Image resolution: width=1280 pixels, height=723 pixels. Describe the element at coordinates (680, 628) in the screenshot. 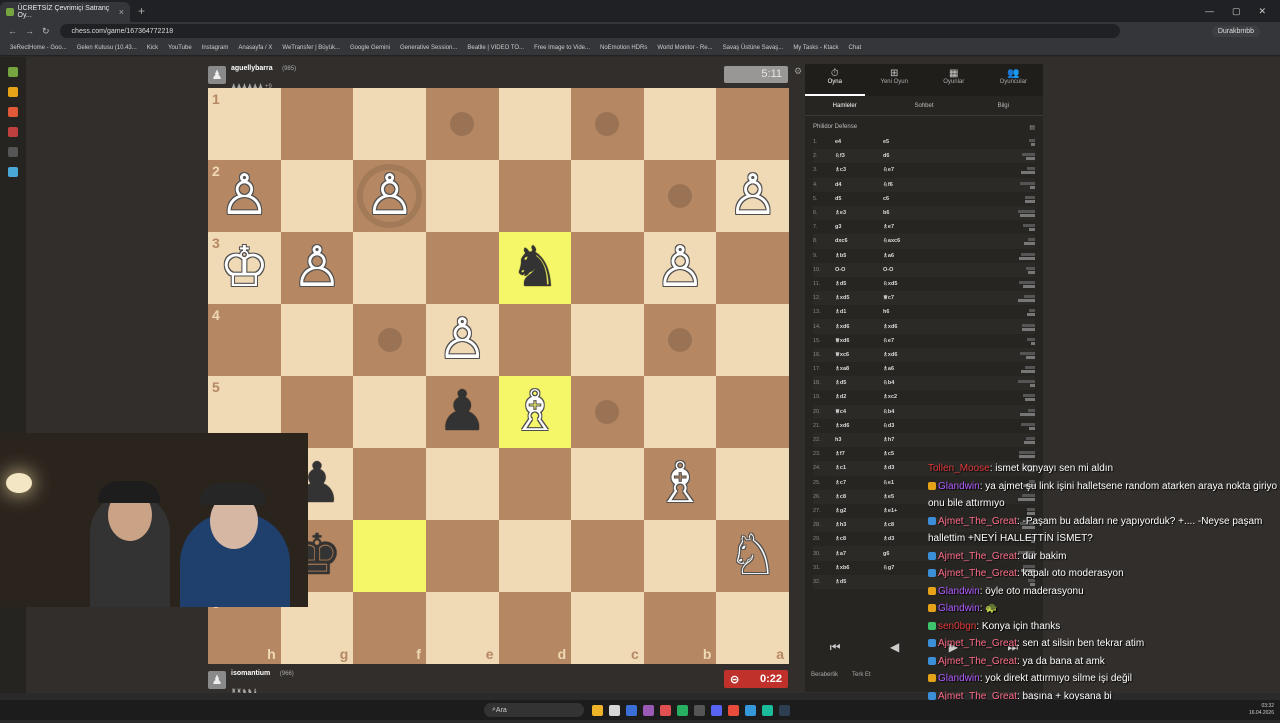

I see `board-square: b` at that location.